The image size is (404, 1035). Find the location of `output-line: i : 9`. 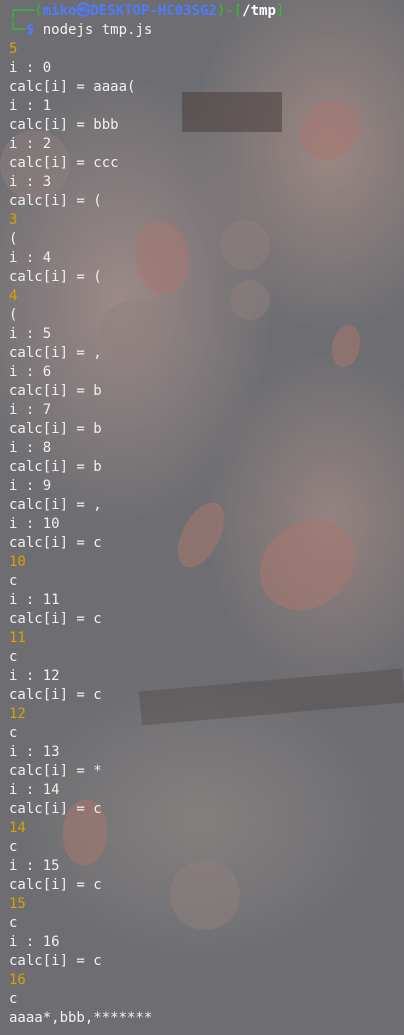

output-line: i : 9 is located at coordinates (30, 486).